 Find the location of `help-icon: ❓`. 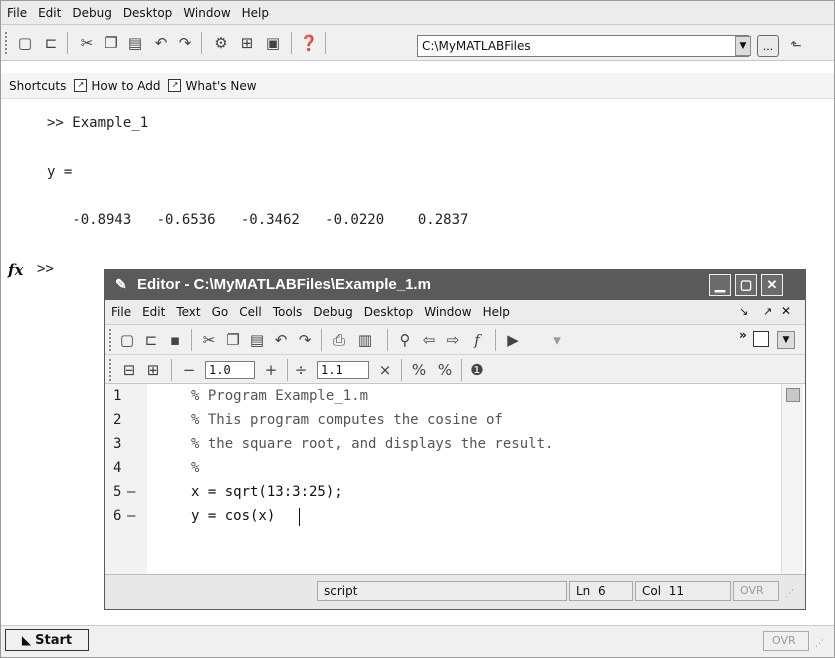

help-icon: ❓ is located at coordinates (309, 43).